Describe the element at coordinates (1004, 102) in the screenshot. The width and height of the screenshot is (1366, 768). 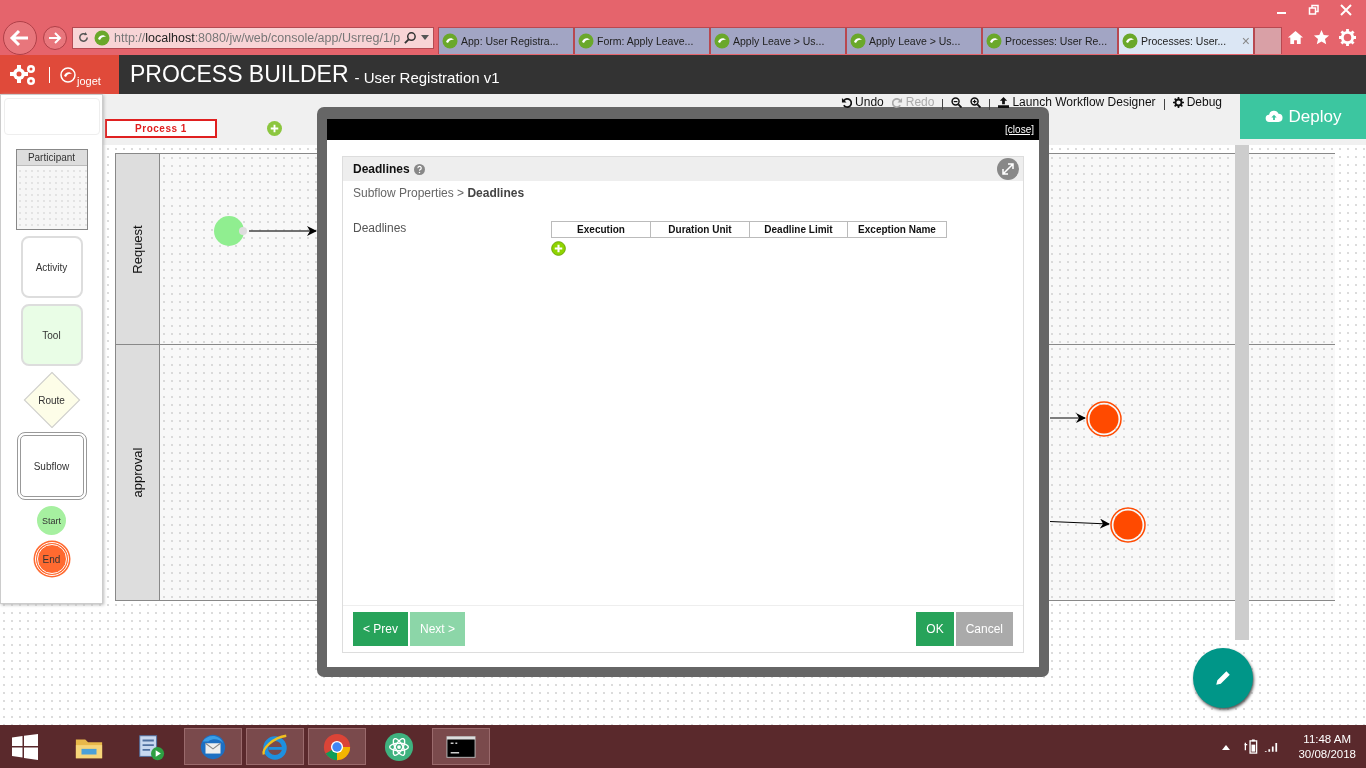
I see `upload-icon` at that location.